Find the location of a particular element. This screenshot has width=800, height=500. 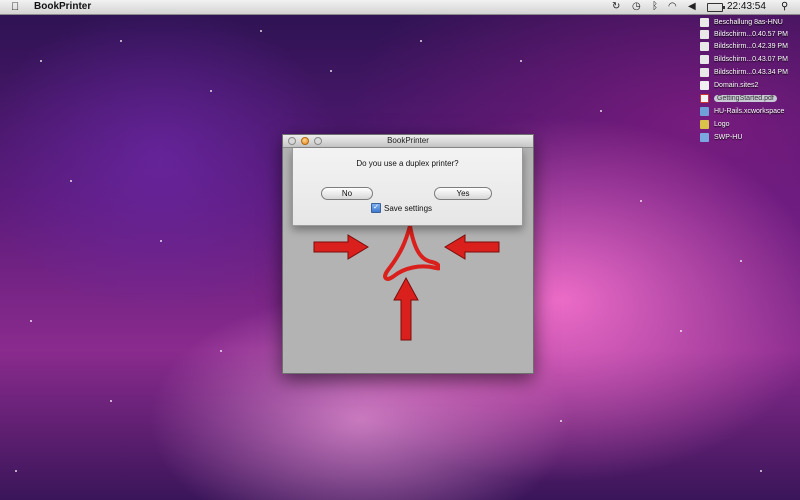

xcode-icon is located at coordinates (704, 111).